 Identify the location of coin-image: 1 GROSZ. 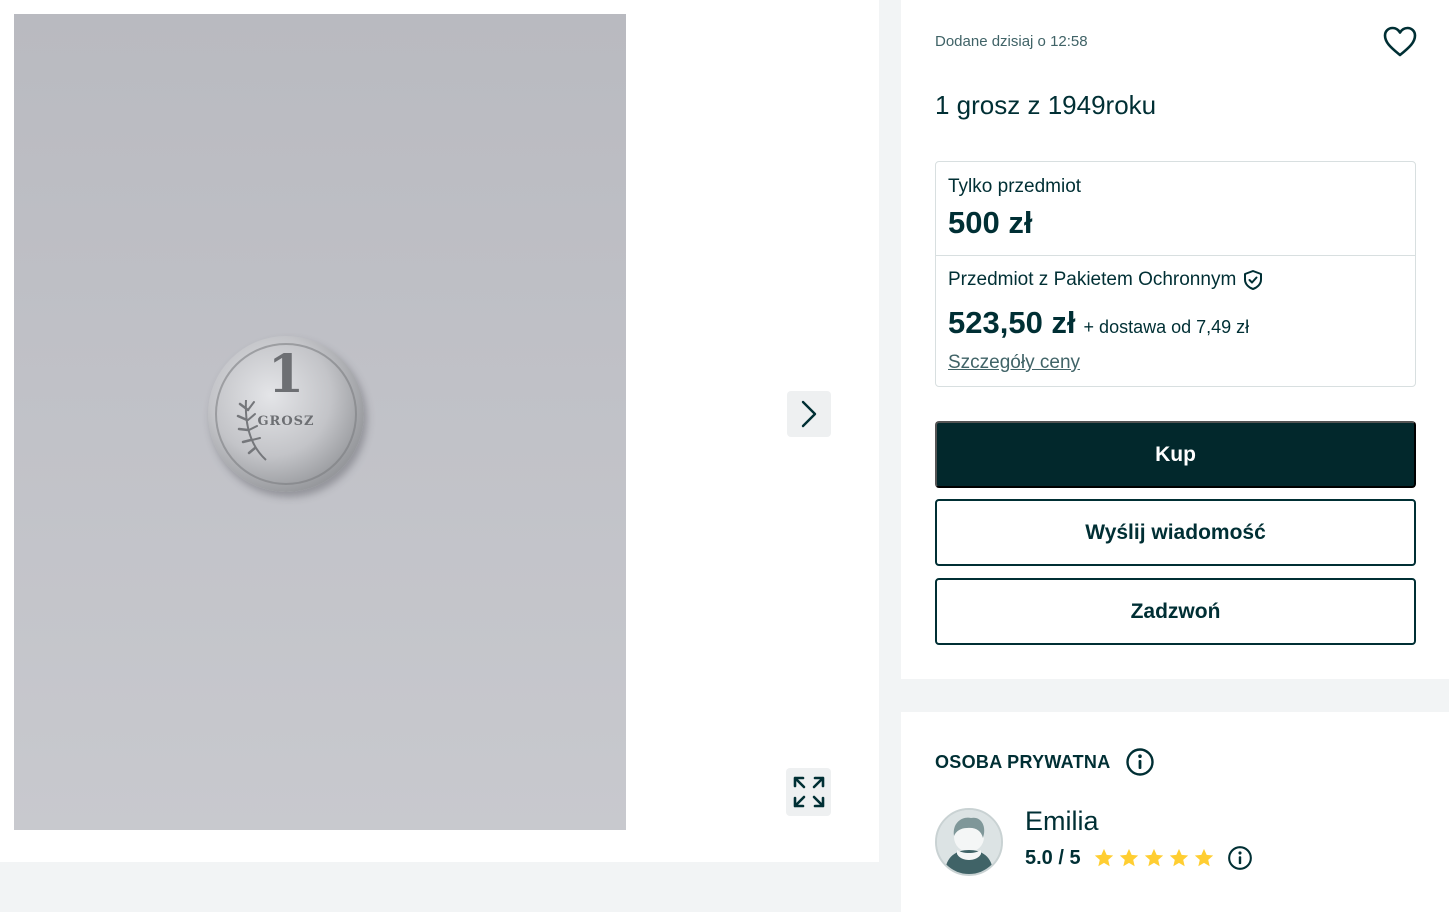
(286, 414).